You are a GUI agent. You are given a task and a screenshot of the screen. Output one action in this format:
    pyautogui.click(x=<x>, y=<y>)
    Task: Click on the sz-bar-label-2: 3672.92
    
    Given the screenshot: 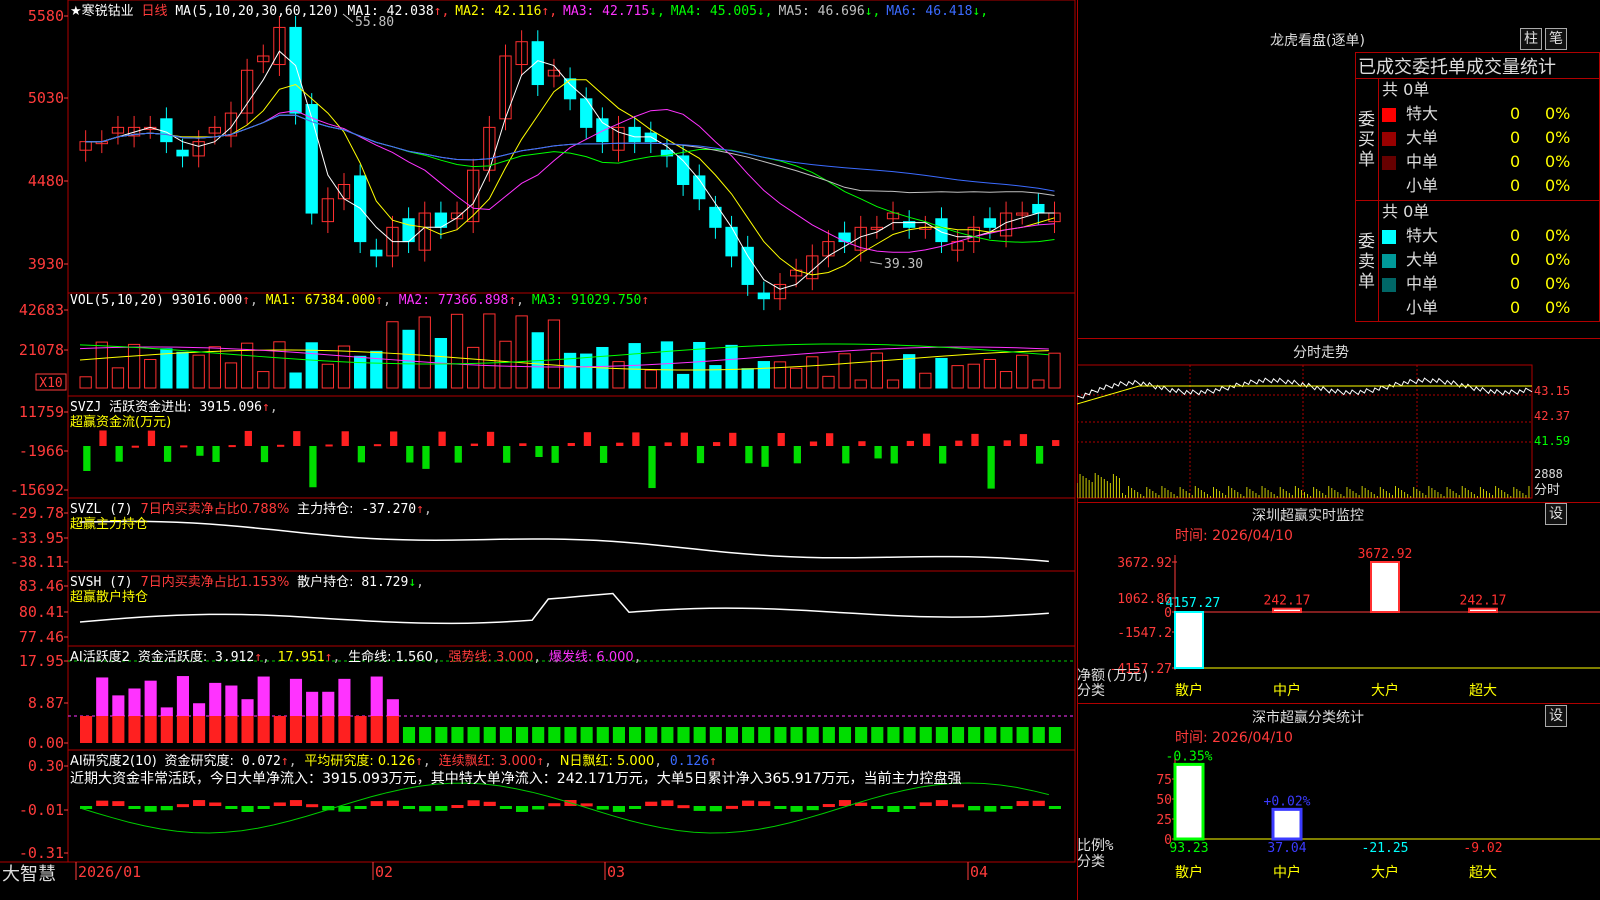 What is the action you would take?
    pyautogui.click(x=1385, y=554)
    